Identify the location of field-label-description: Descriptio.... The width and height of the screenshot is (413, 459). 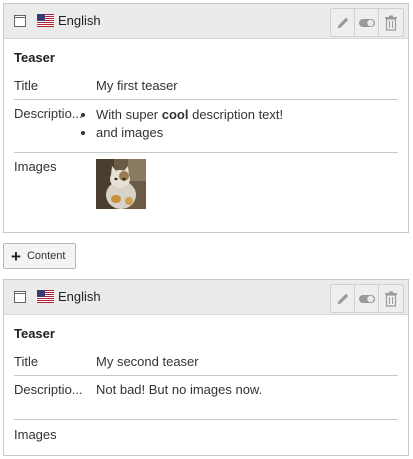
(48, 389).